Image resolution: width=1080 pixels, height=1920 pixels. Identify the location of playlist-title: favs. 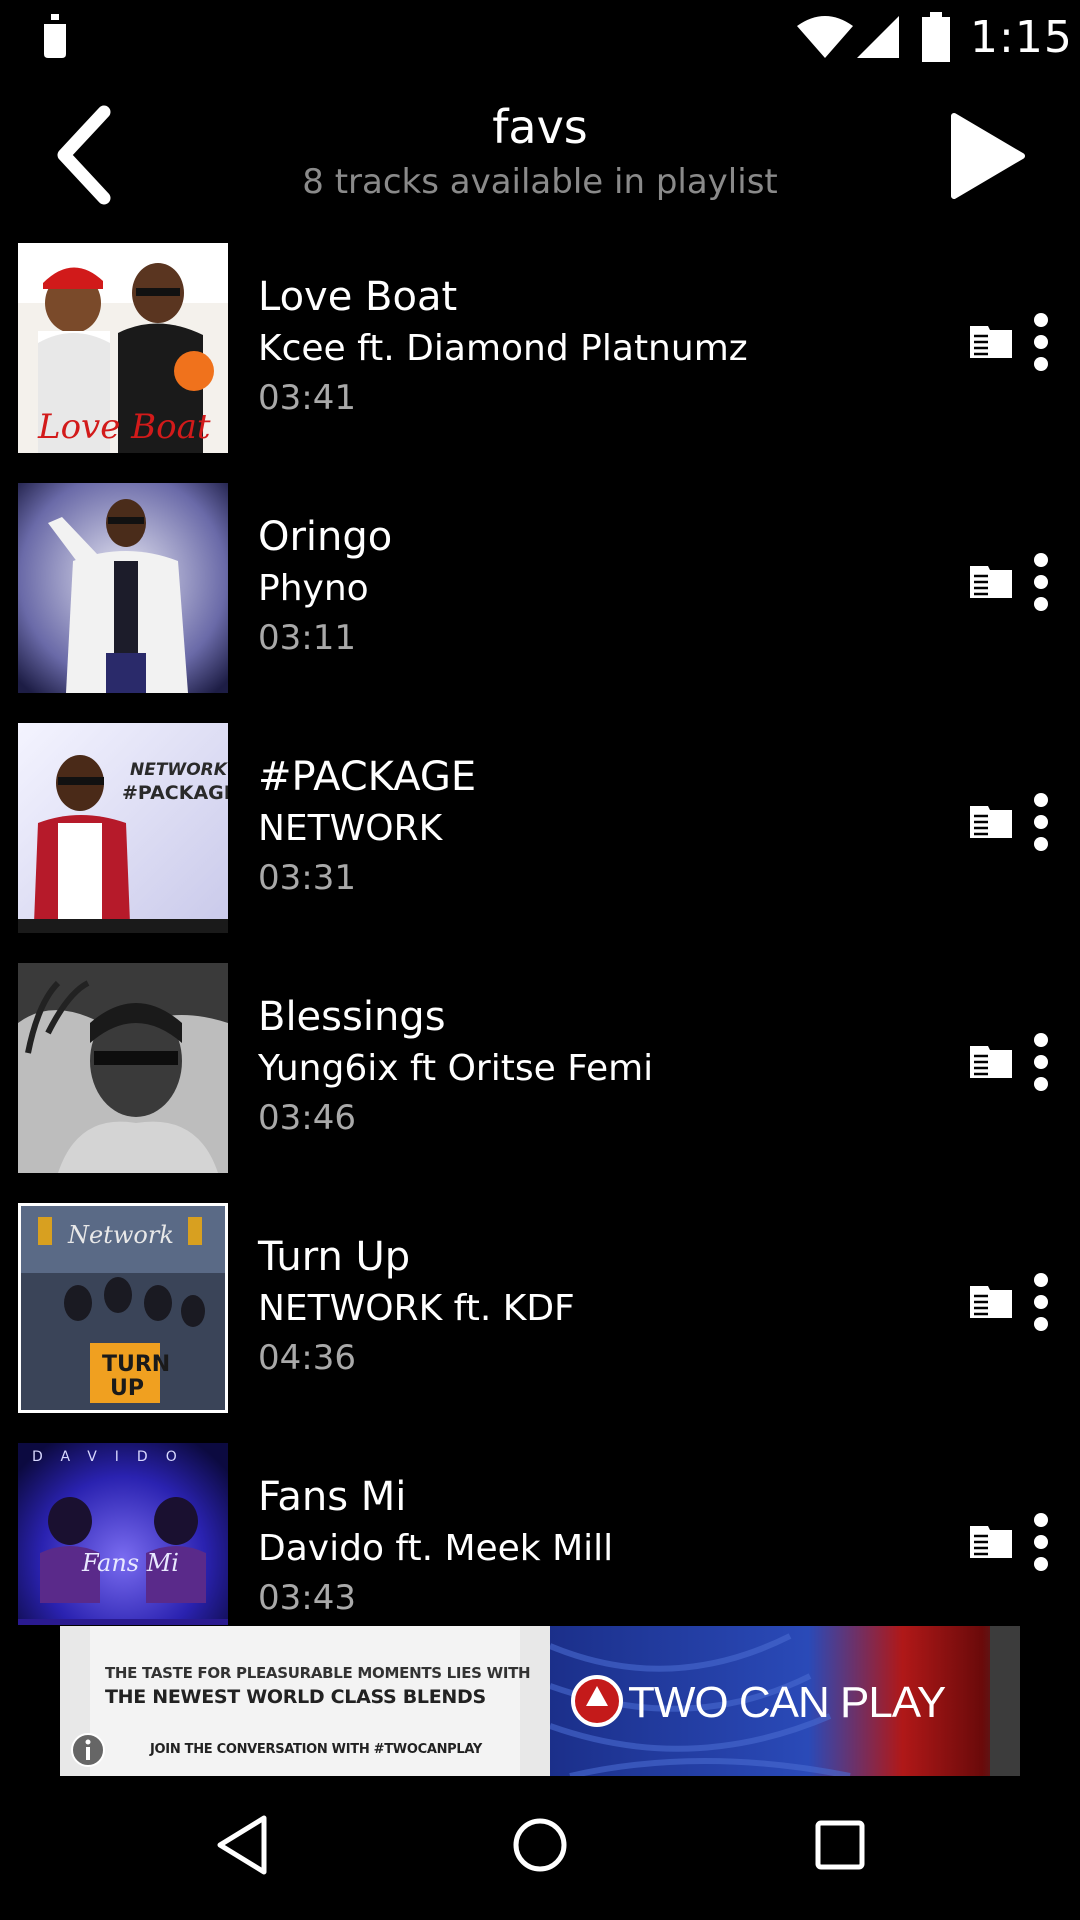
(540, 127).